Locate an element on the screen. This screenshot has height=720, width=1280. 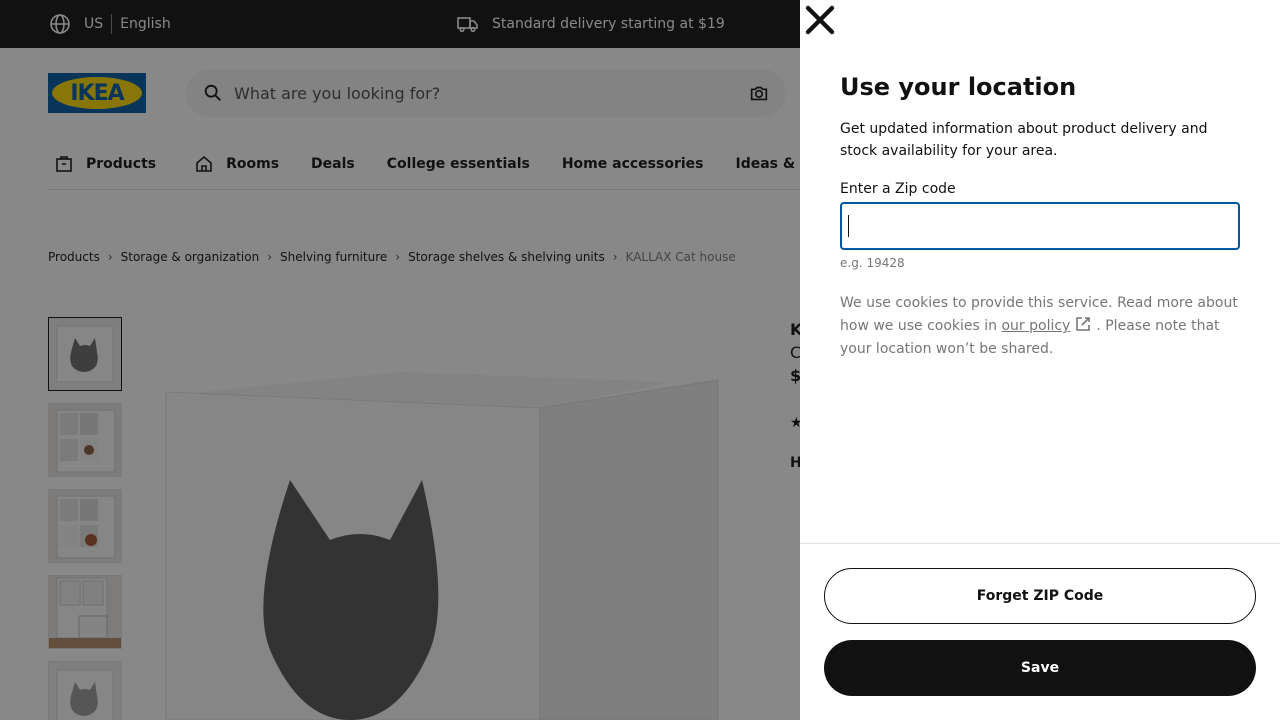
external-link-icon is located at coordinates (1083, 324).